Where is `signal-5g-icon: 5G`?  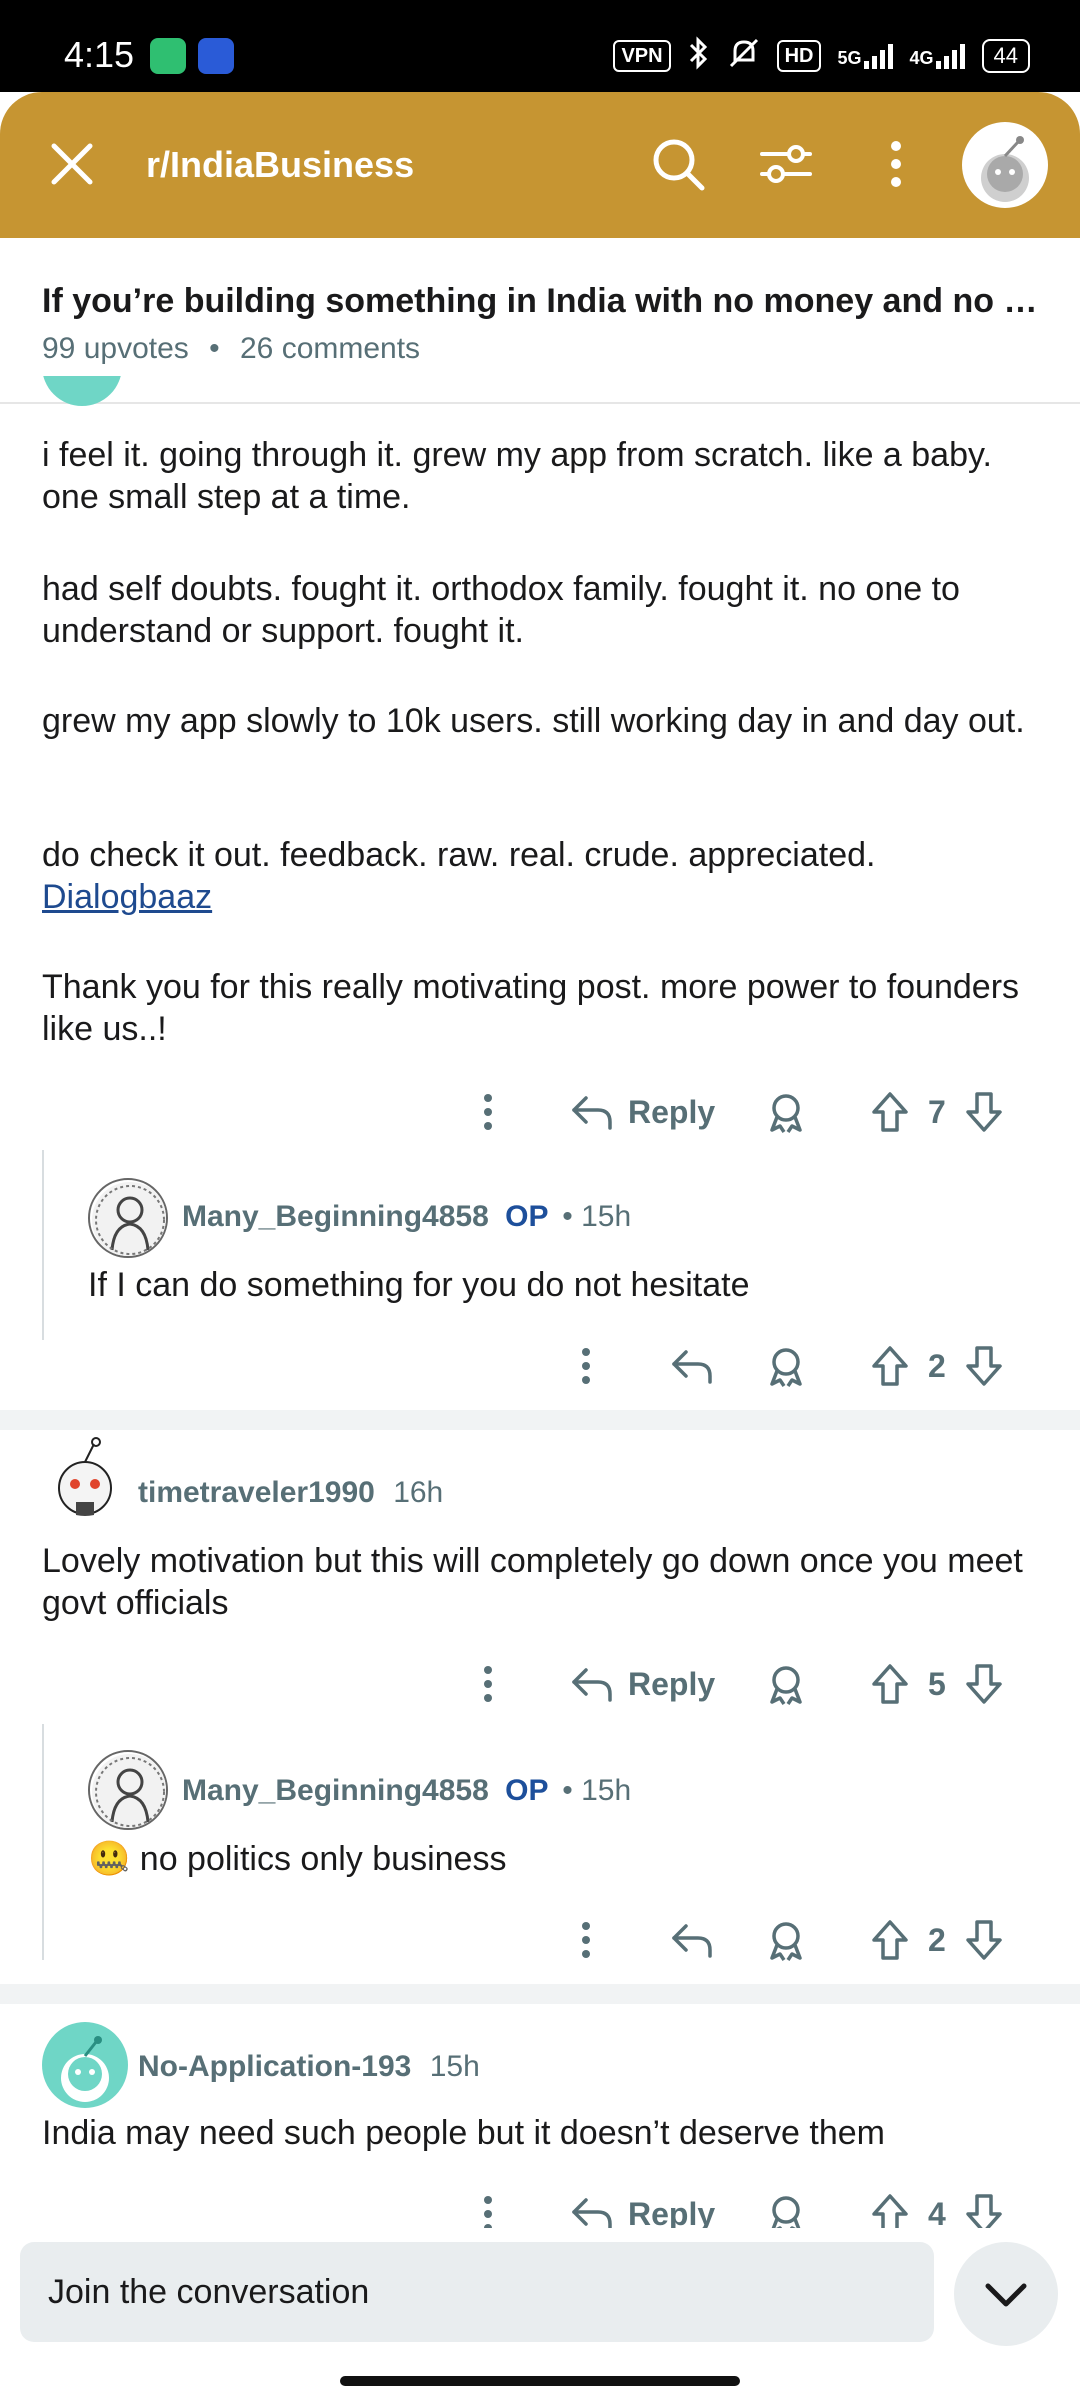 signal-5g-icon: 5G is located at coordinates (865, 56).